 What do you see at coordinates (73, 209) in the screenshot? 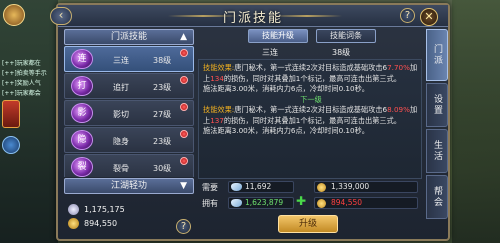
I see `silver-coin-icon` at bounding box center [73, 209].